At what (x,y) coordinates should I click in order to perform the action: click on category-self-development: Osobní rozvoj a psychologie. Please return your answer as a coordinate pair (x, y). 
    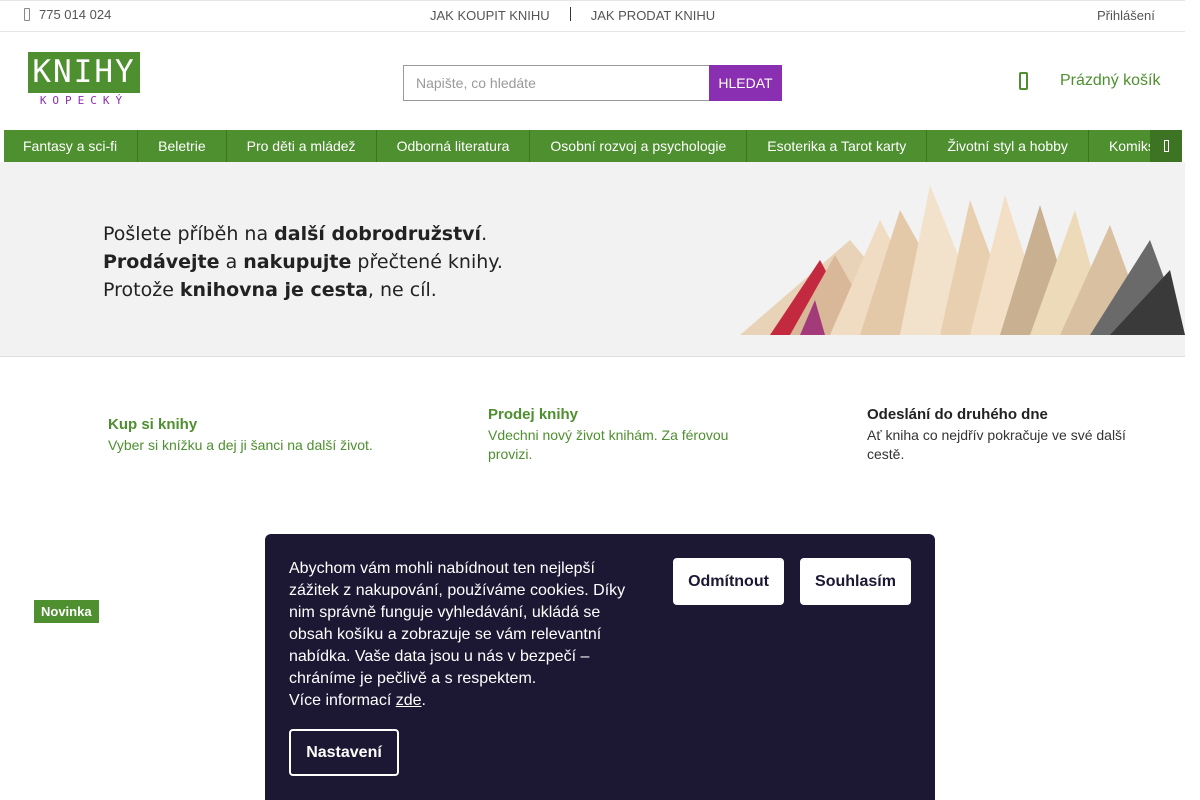
    Looking at the image, I should click on (639, 146).